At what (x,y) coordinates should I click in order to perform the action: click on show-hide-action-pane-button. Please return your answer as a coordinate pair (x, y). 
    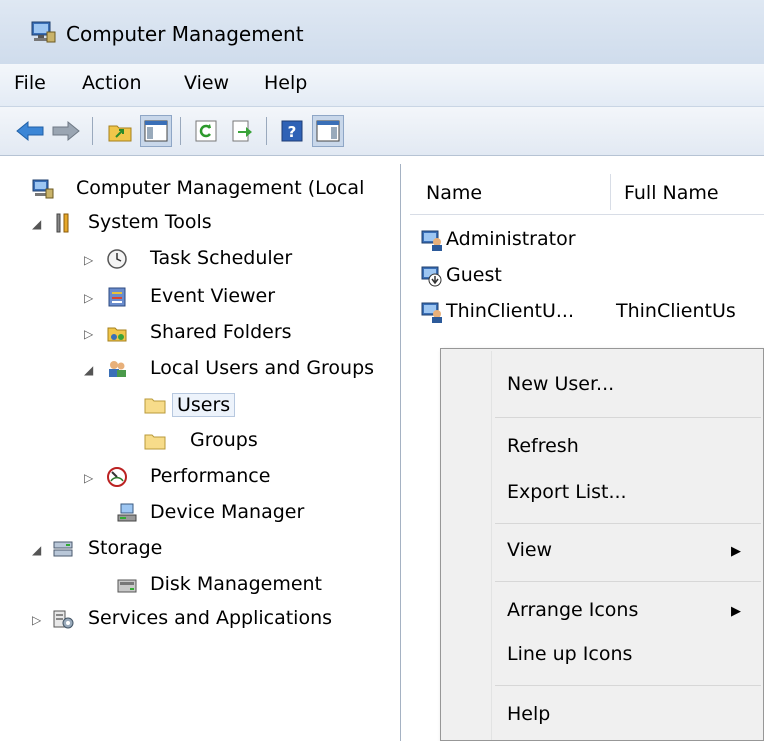
    Looking at the image, I should click on (328, 131).